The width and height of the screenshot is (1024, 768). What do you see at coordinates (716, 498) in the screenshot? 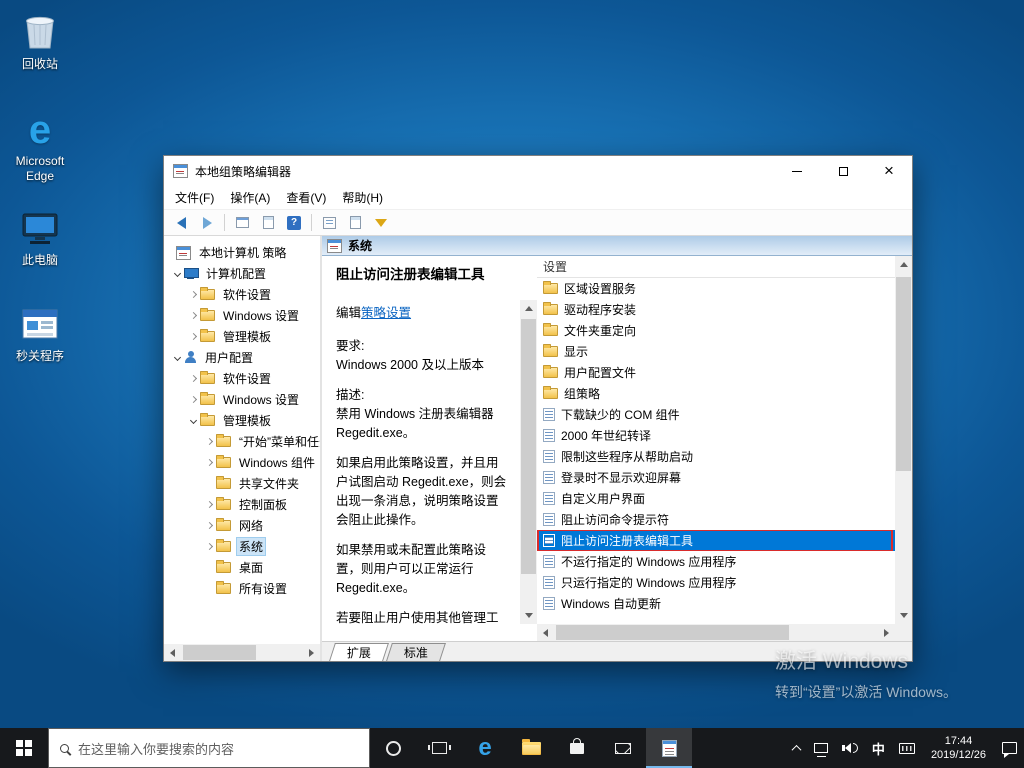
I see `setting-row: 自定义用户界面` at bounding box center [716, 498].